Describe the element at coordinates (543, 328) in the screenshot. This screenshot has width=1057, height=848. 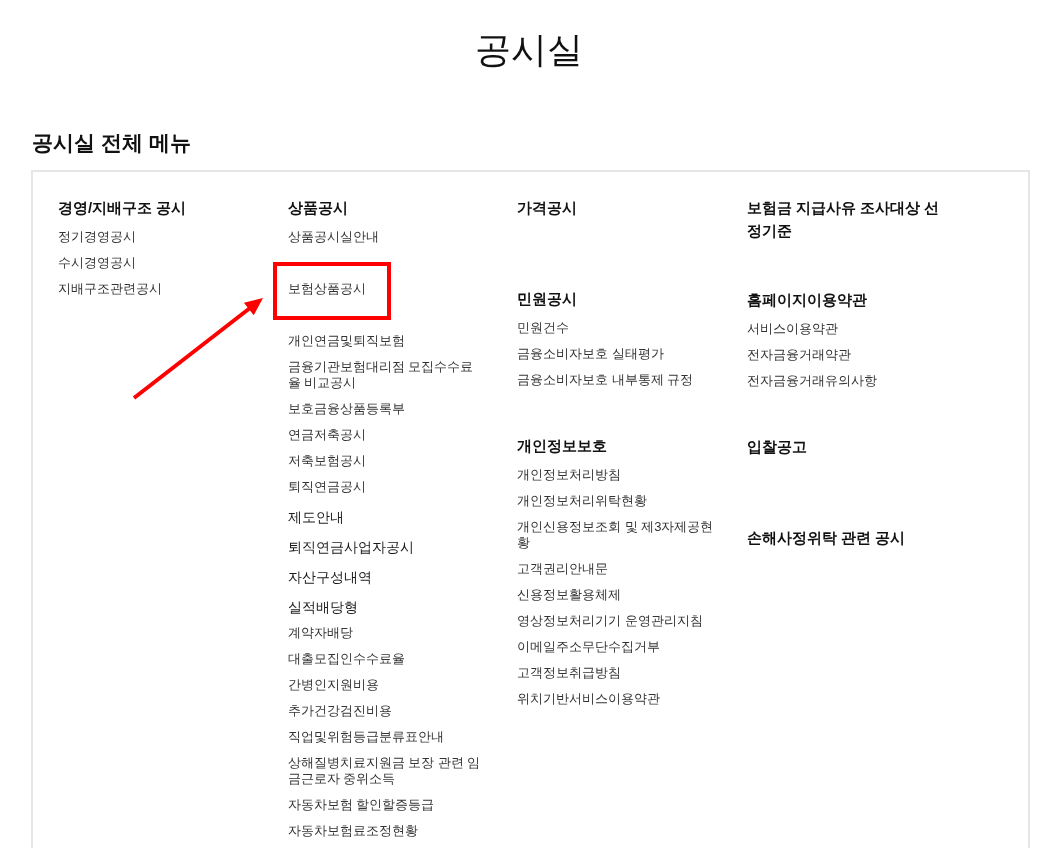
I see `menu-link: 민원건수` at that location.